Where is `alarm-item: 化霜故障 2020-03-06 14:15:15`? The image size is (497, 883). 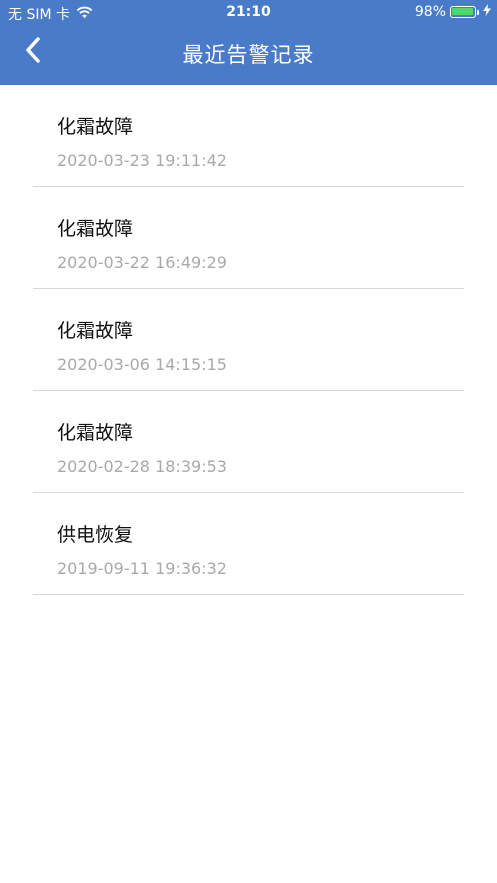
alarm-item: 化霜故障 2020-03-06 14:15:15 is located at coordinates (248, 340).